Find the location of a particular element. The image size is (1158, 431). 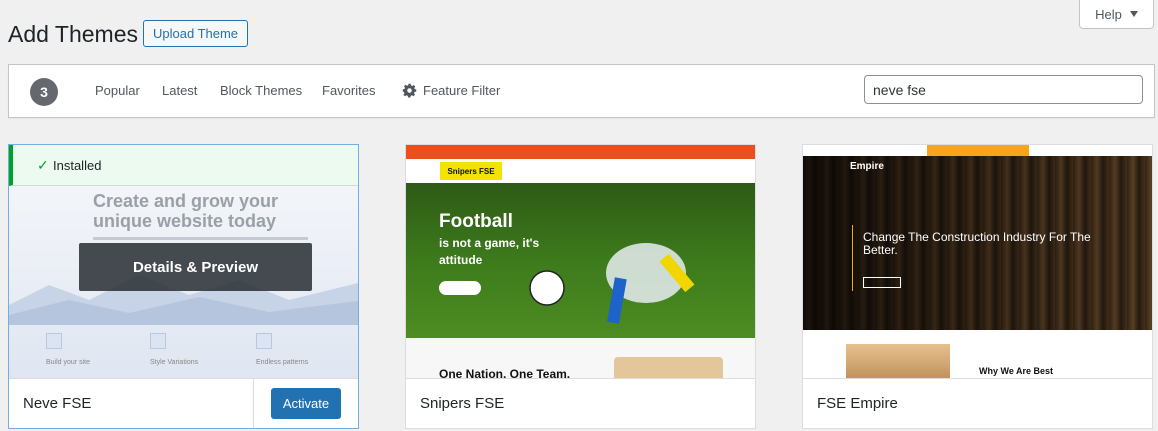

preview-lower-title: One Nation. One Team. is located at coordinates (505, 372).